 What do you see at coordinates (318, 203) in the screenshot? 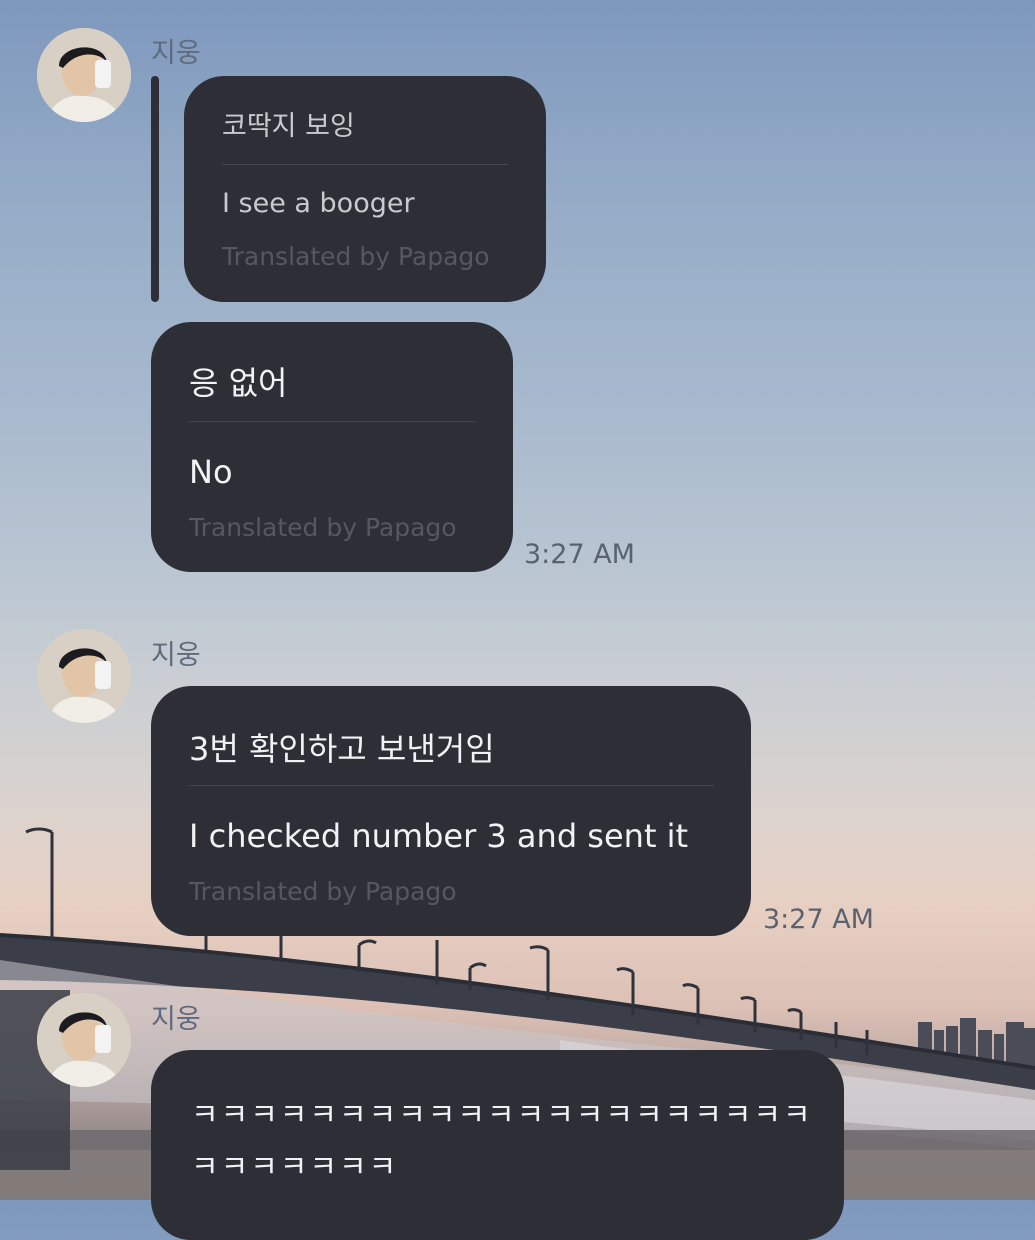
I see `quoted-translation-text: I see a booger` at bounding box center [318, 203].